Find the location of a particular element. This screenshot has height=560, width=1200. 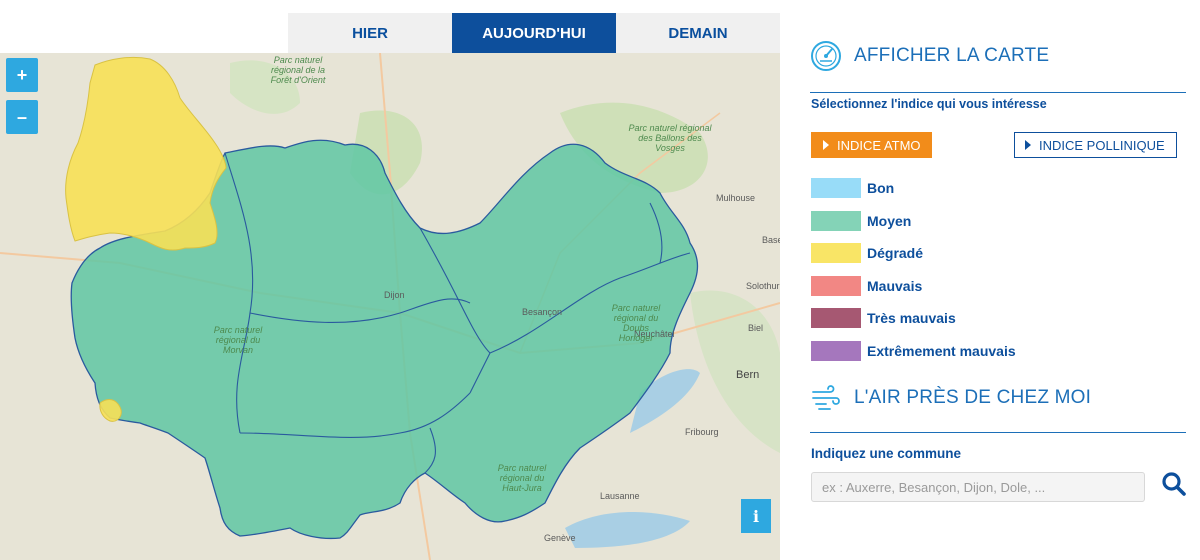

indice-atmo-button: INDICE ATMO is located at coordinates (871, 145).